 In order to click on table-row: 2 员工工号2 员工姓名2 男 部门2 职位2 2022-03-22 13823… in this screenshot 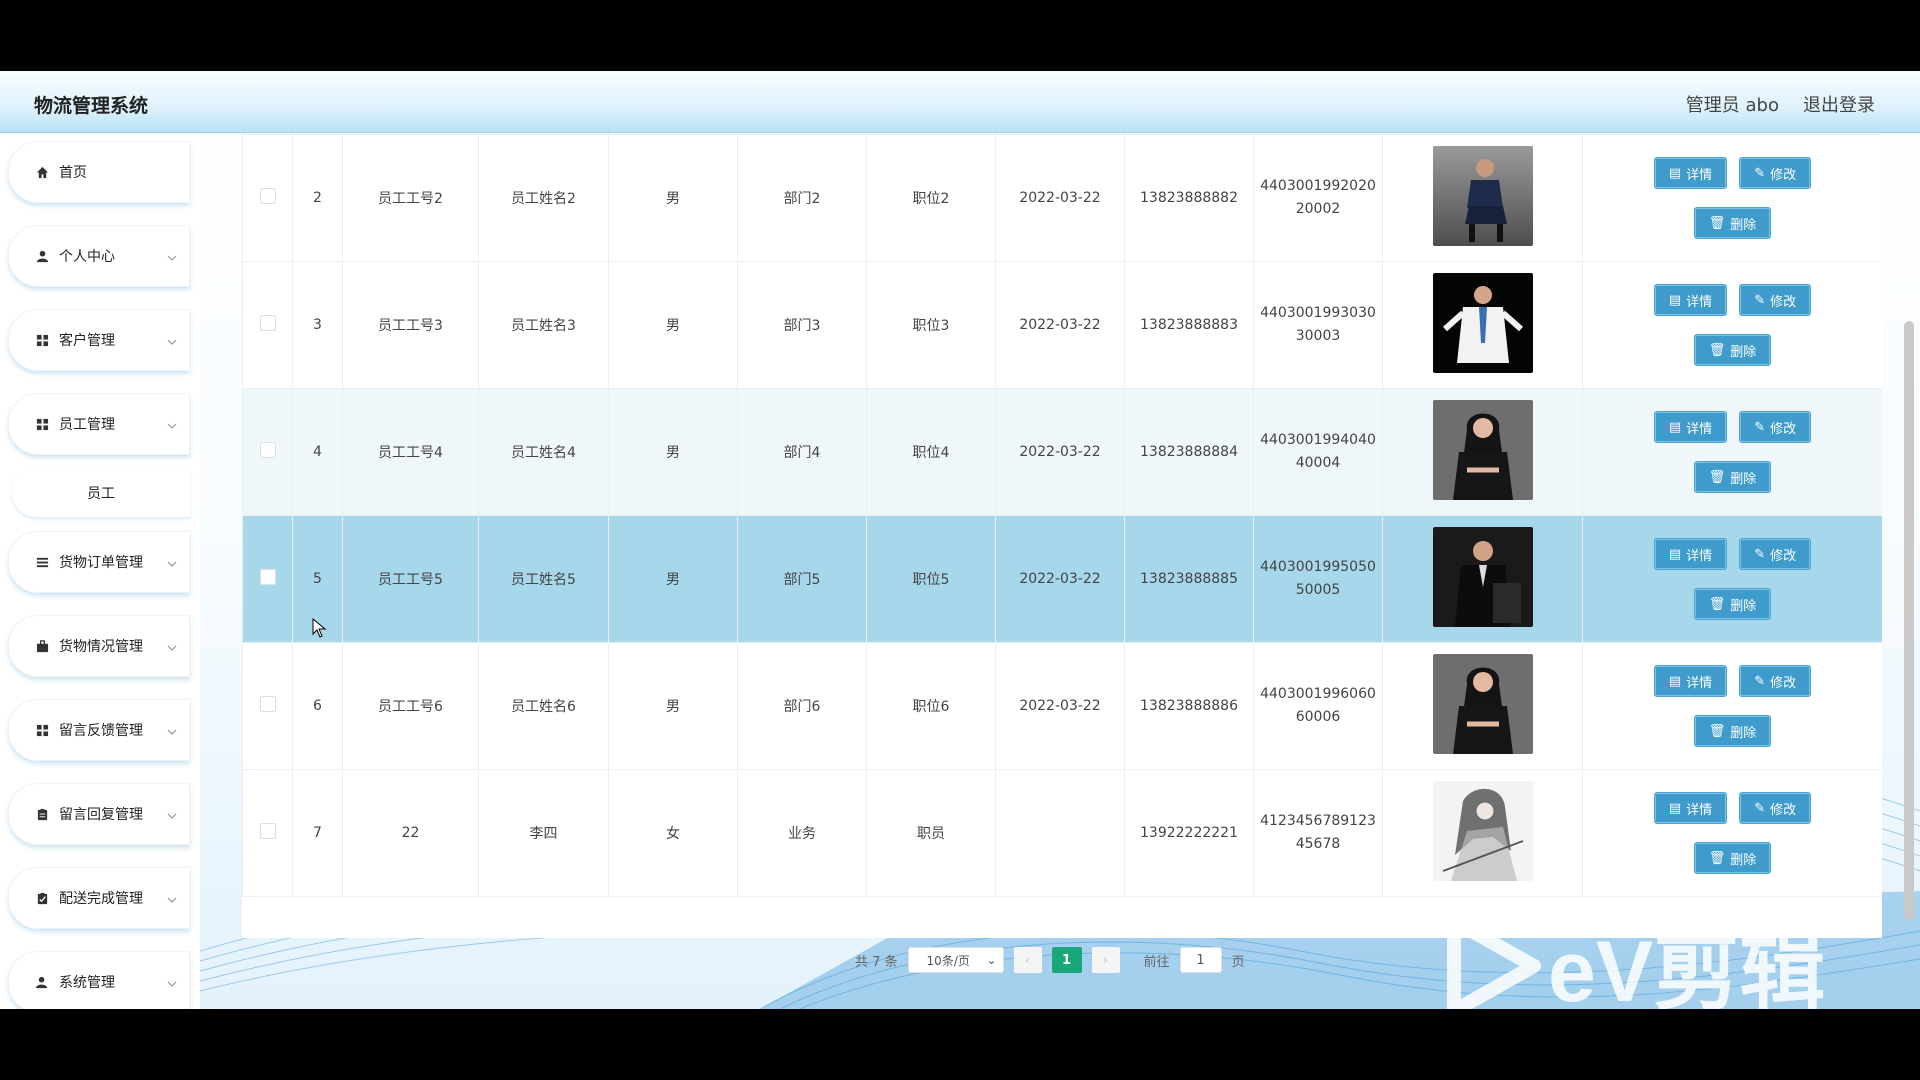, I will do `click(1062, 198)`.